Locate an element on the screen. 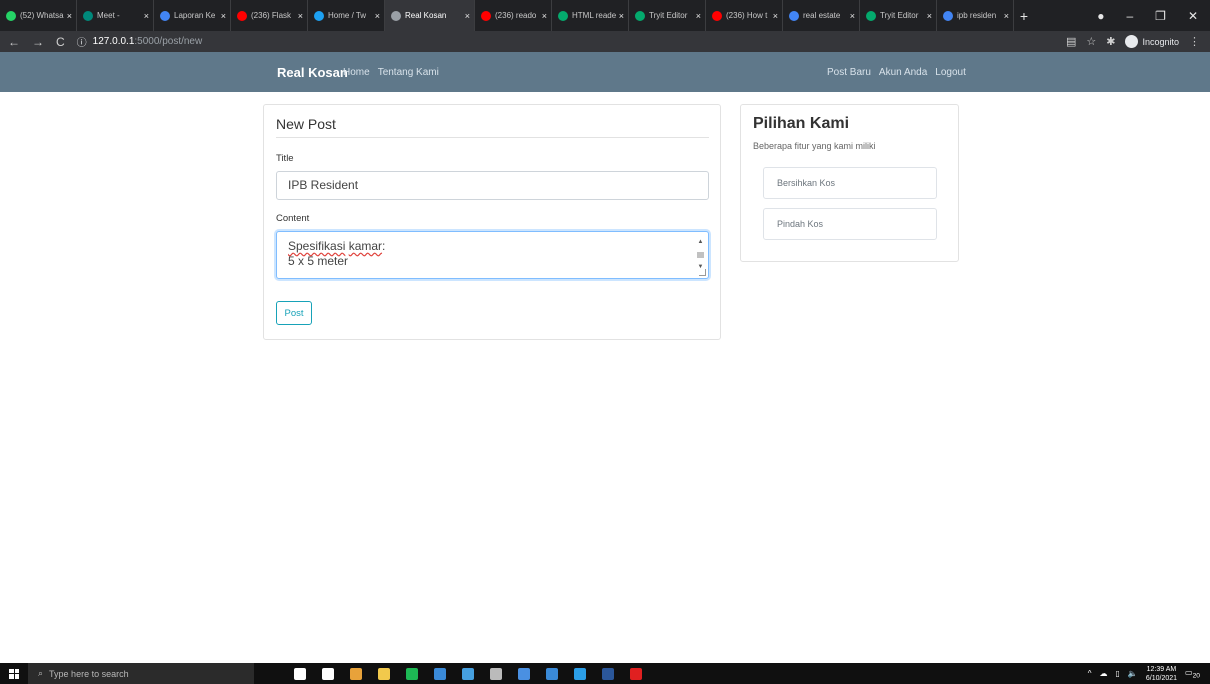 This screenshot has width=1210, height=684. file-explorer-icon is located at coordinates (384, 673).